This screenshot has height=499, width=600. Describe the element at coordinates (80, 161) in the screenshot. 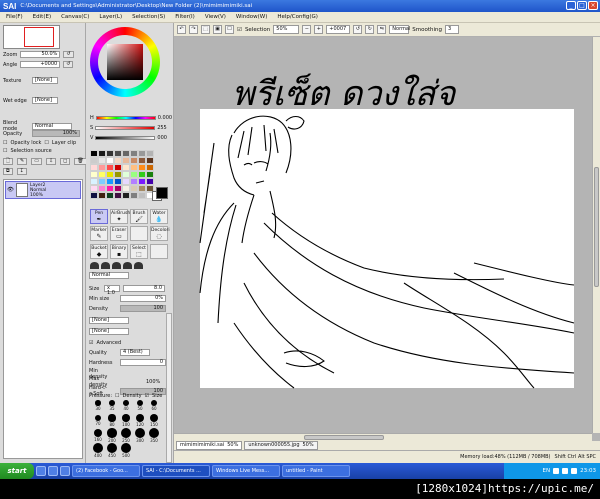

I see `delete-layer-button: 🗑` at that location.